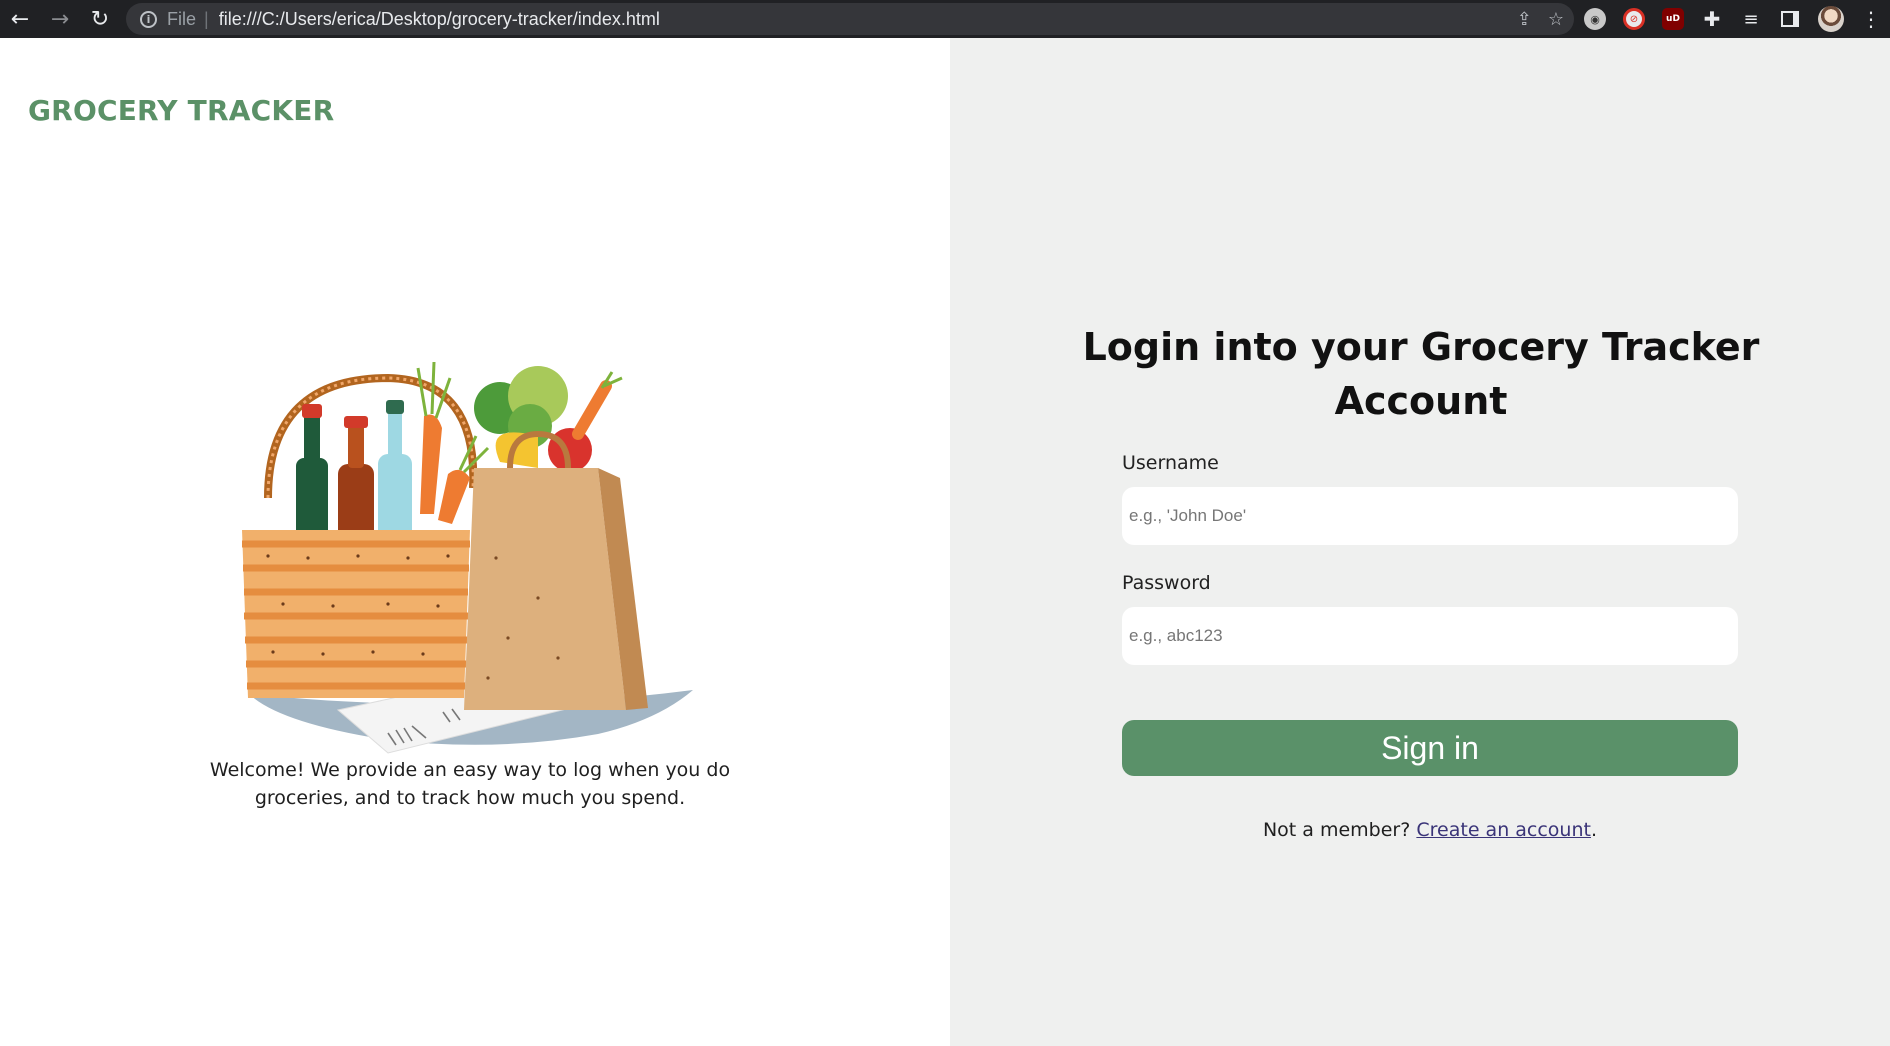 The height and width of the screenshot is (1046, 1890). Describe the element at coordinates (1831, 19) in the screenshot. I see `profile-avatar` at that location.